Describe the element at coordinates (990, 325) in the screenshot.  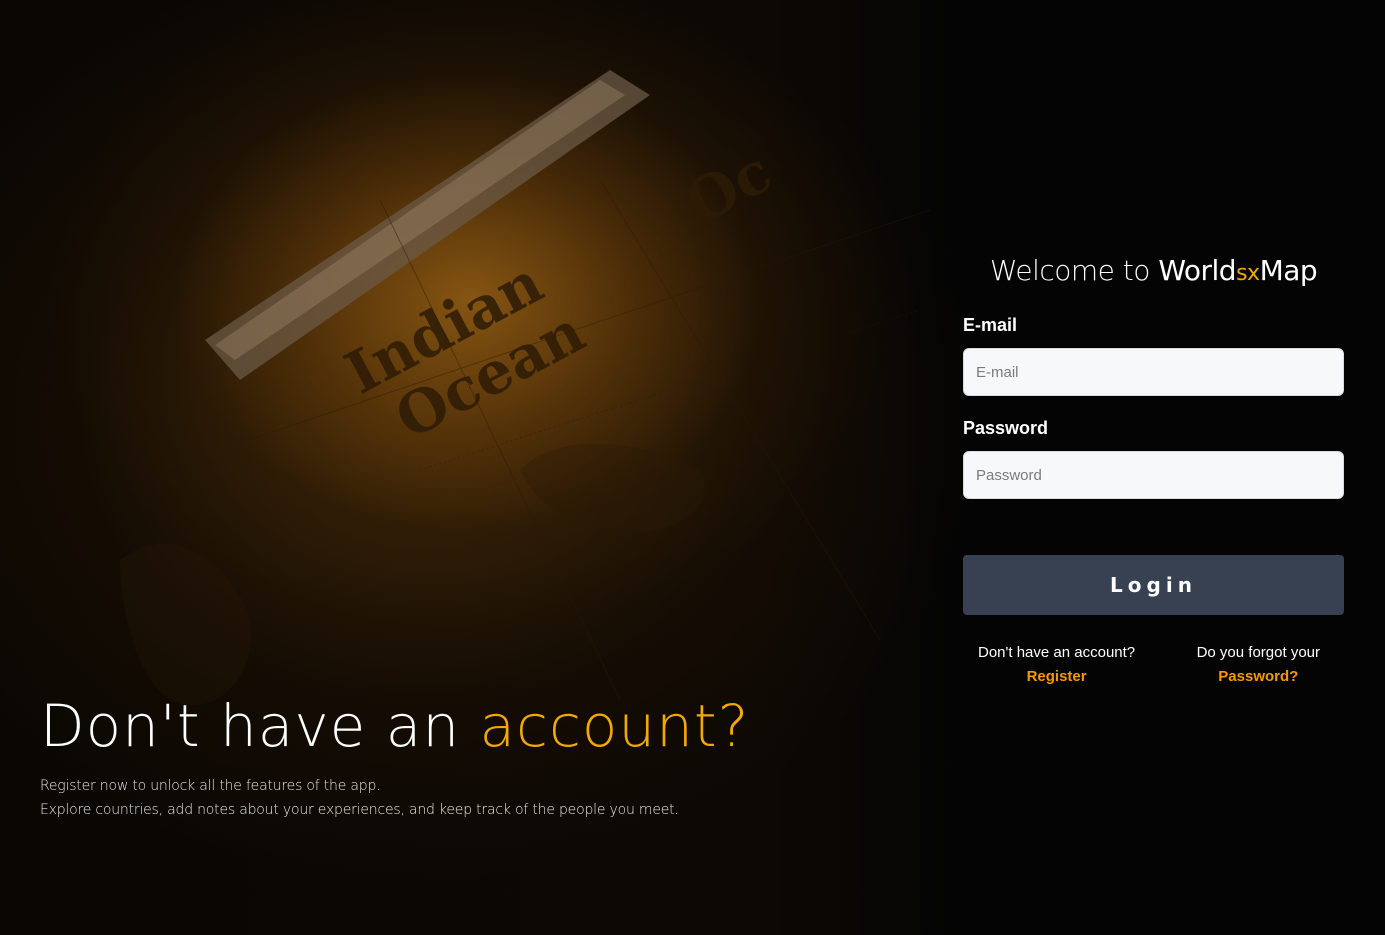
I see `email-label: E-mail` at that location.